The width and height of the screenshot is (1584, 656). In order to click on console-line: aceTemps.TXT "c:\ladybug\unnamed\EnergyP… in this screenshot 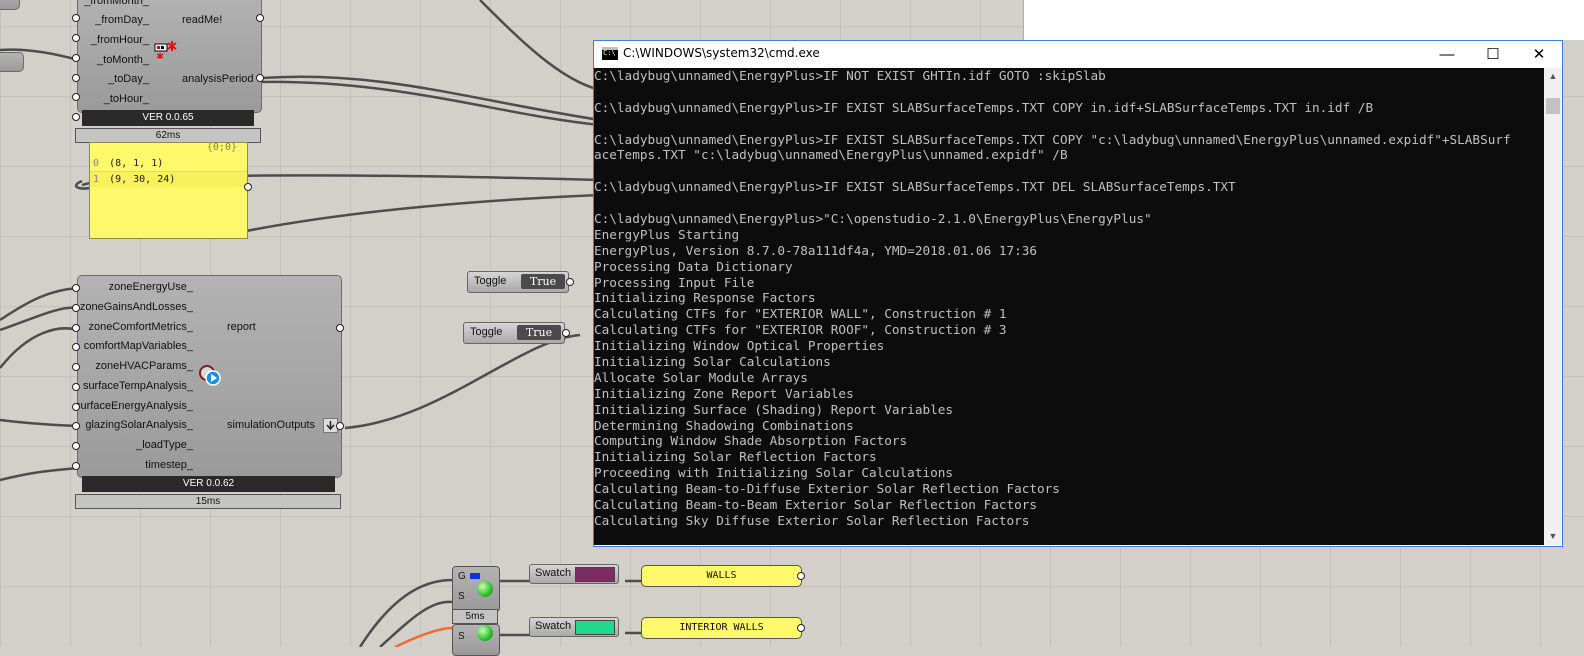, I will do `click(831, 155)`.